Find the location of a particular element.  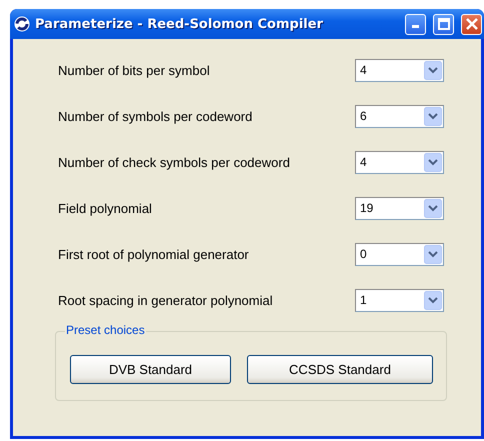

dropdown-field: 1 is located at coordinates (399, 300).